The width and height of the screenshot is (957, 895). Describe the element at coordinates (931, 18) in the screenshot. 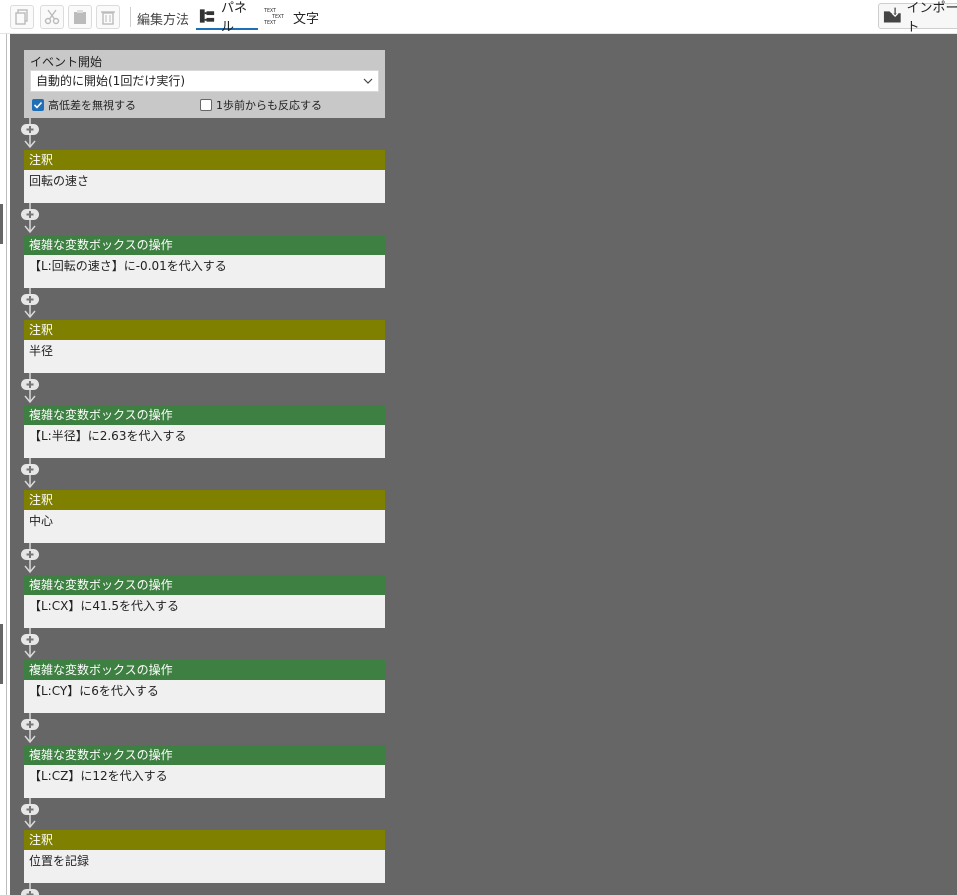

I see `import-label: インポート` at that location.